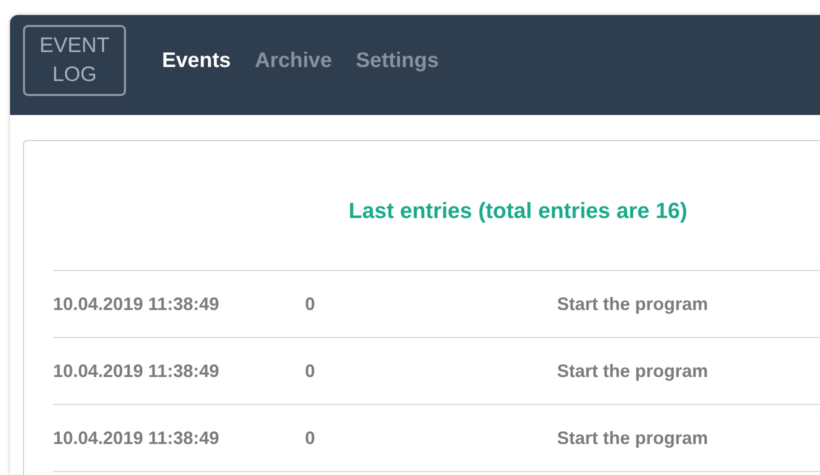  Describe the element at coordinates (196, 61) in the screenshot. I see `nav-tab: Events` at that location.